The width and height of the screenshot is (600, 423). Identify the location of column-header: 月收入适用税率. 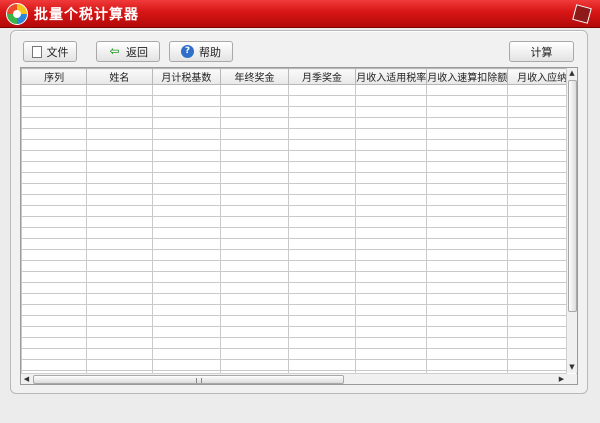
(391, 76).